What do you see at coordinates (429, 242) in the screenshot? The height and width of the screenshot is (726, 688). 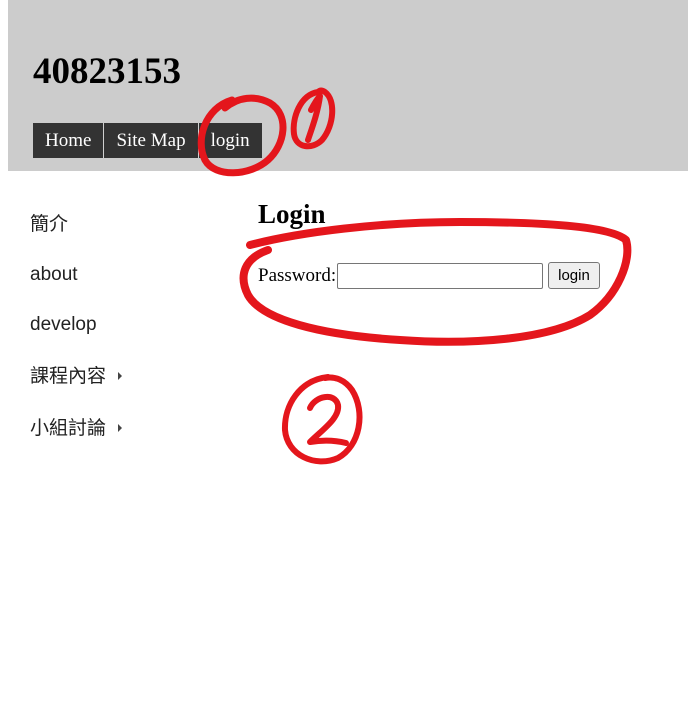 I see `main-content: Login Password: login` at bounding box center [429, 242].